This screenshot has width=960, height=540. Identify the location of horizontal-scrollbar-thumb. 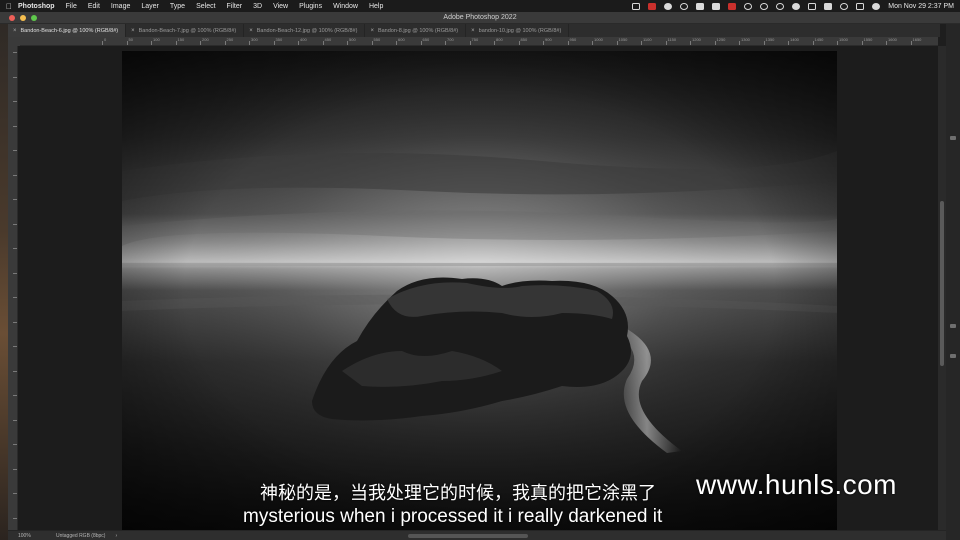
(468, 536).